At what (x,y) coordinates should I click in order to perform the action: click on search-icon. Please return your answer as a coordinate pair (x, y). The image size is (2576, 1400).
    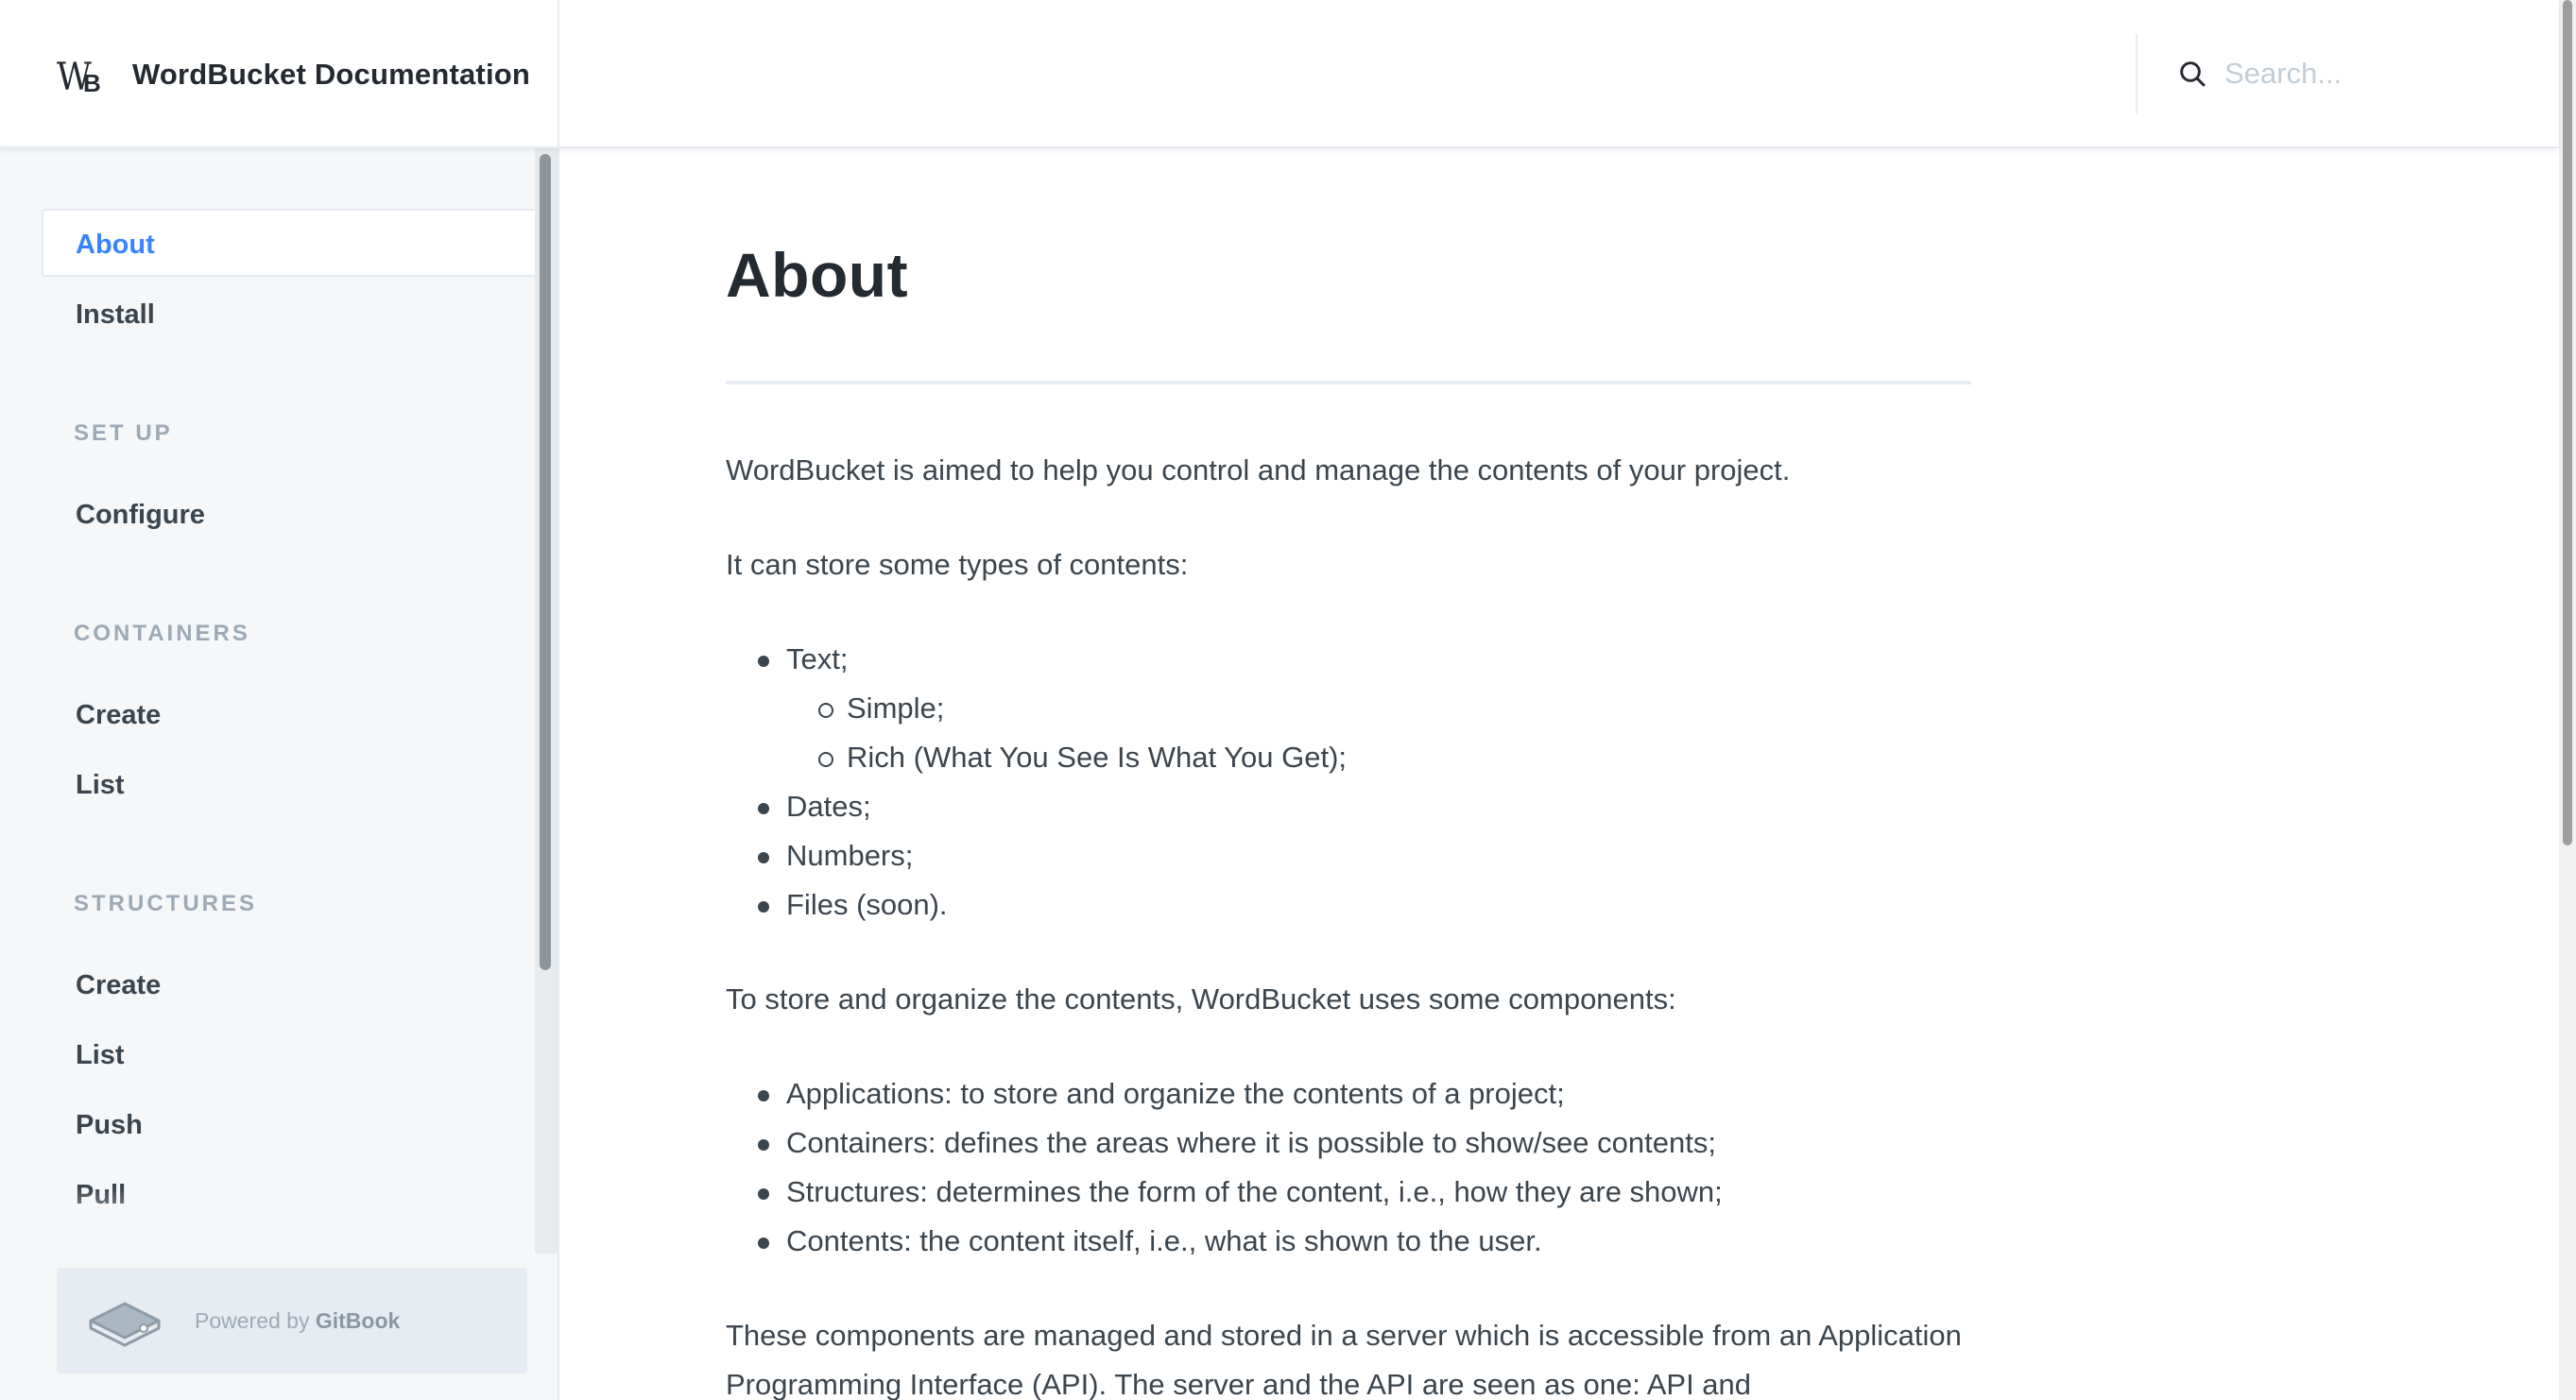
    Looking at the image, I should click on (2193, 74).